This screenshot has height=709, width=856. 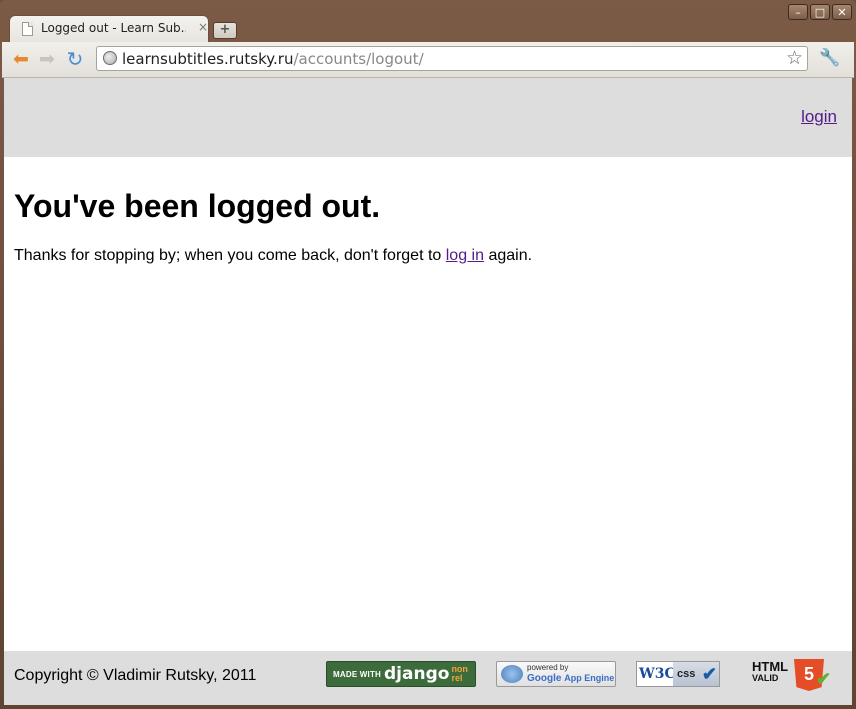 What do you see at coordinates (657, 674) in the screenshot?
I see `w3c-logo-text: W3C` at bounding box center [657, 674].